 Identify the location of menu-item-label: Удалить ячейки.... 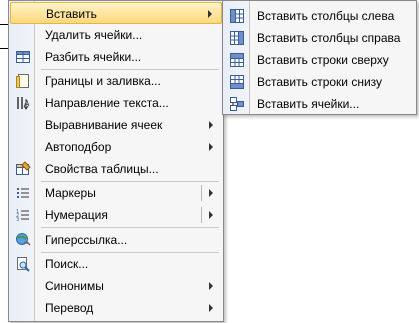
(94, 35).